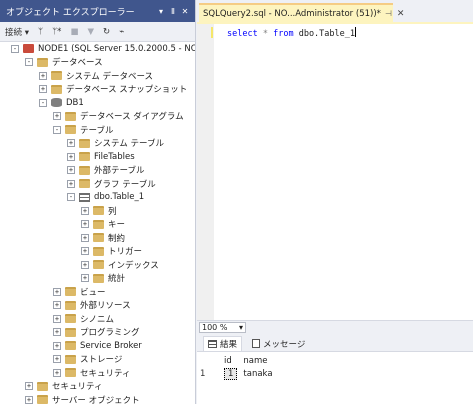 This screenshot has width=473, height=404. What do you see at coordinates (230, 373) in the screenshot?
I see `cell-id: 1` at bounding box center [230, 373].